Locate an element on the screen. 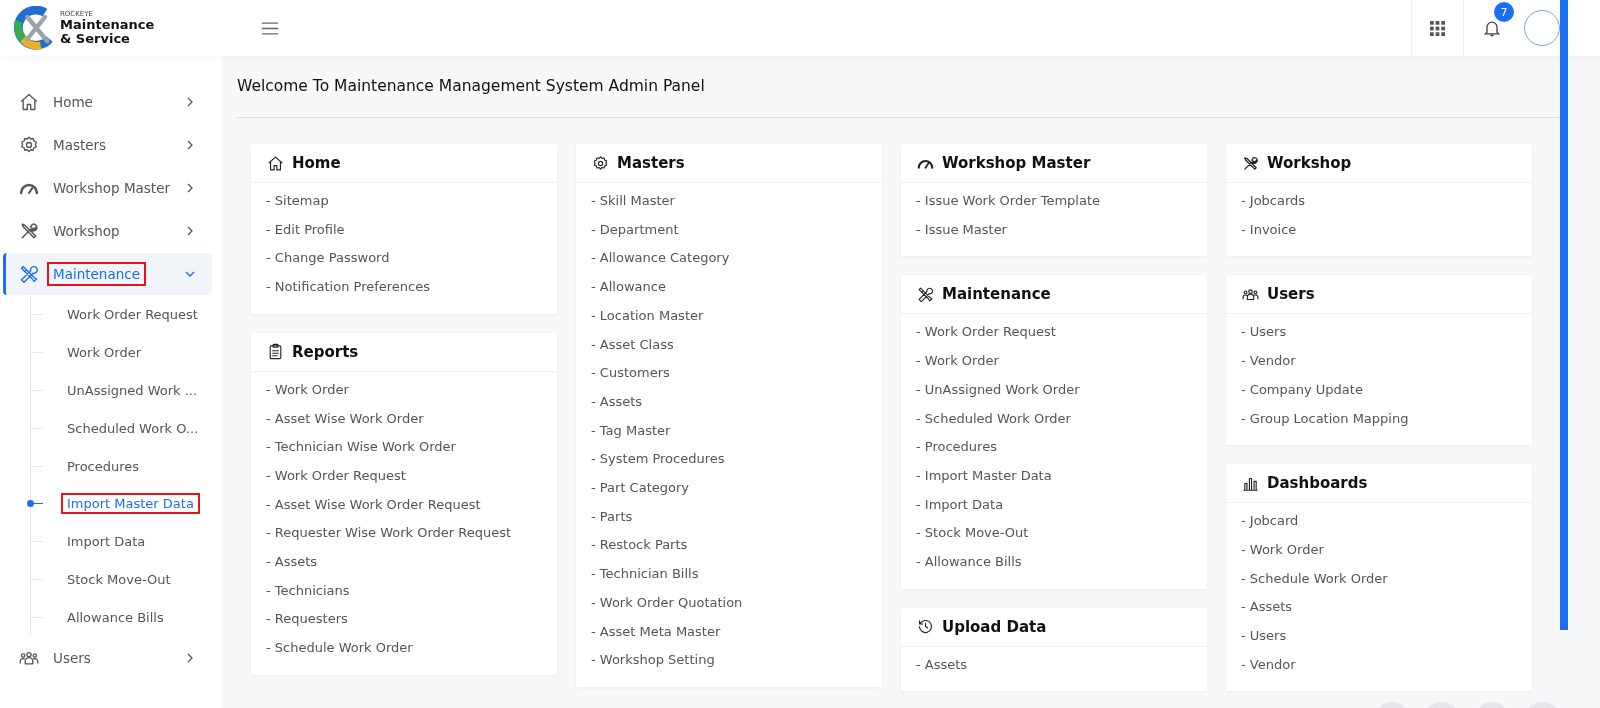  brand-name-line: & Service is located at coordinates (95, 38).